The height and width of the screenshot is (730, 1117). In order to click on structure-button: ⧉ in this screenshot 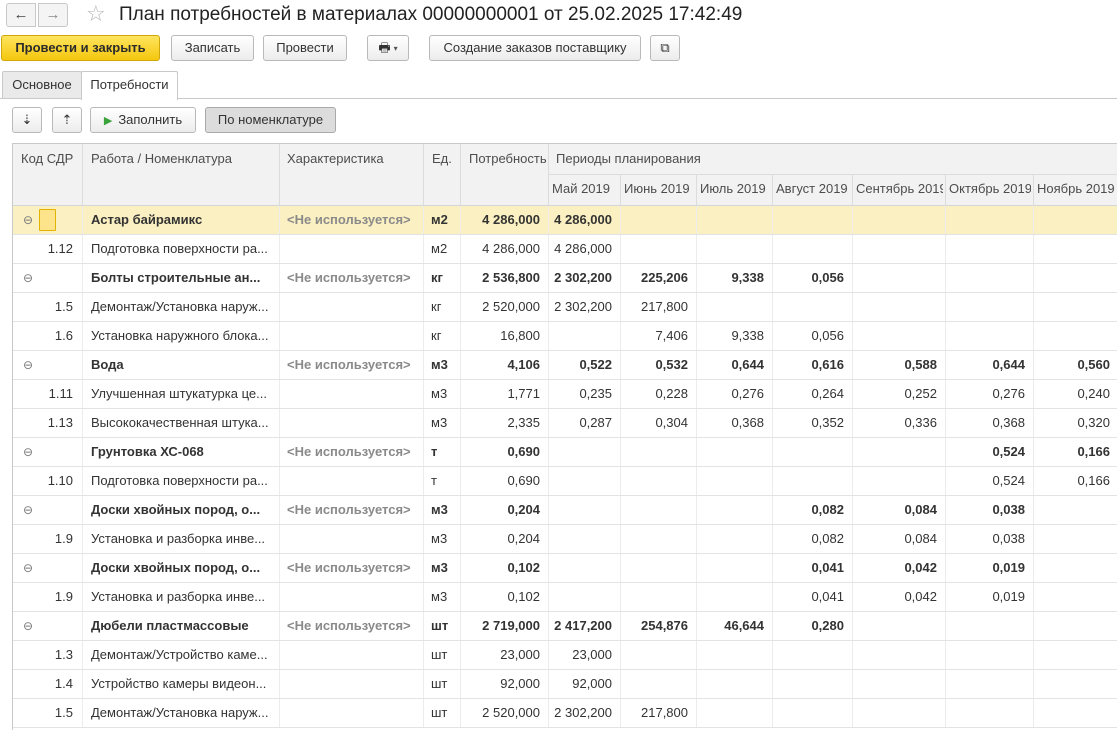, I will do `click(665, 48)`.